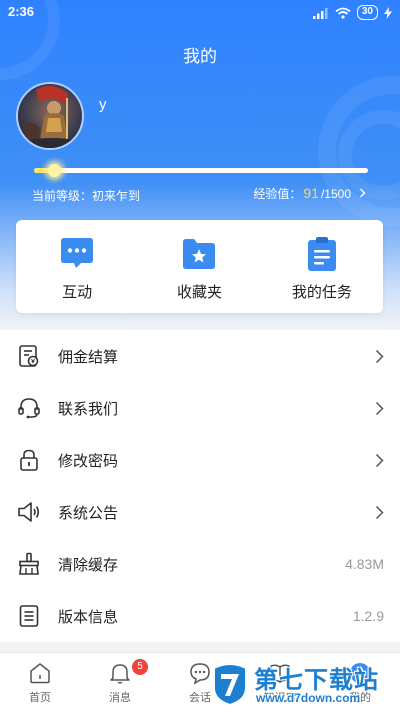 The width and height of the screenshot is (400, 711). I want to click on commission-icon, so click(29, 356).